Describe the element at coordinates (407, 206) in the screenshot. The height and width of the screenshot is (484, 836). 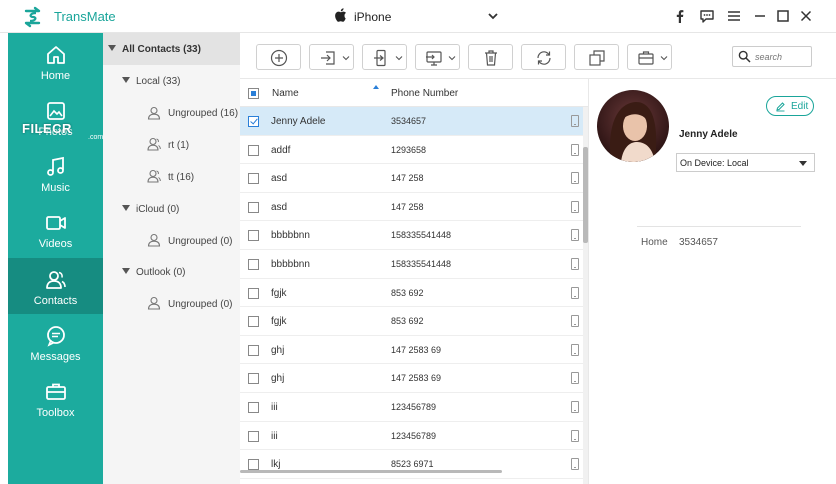
I see `phone-number-cell: 147 258` at that location.